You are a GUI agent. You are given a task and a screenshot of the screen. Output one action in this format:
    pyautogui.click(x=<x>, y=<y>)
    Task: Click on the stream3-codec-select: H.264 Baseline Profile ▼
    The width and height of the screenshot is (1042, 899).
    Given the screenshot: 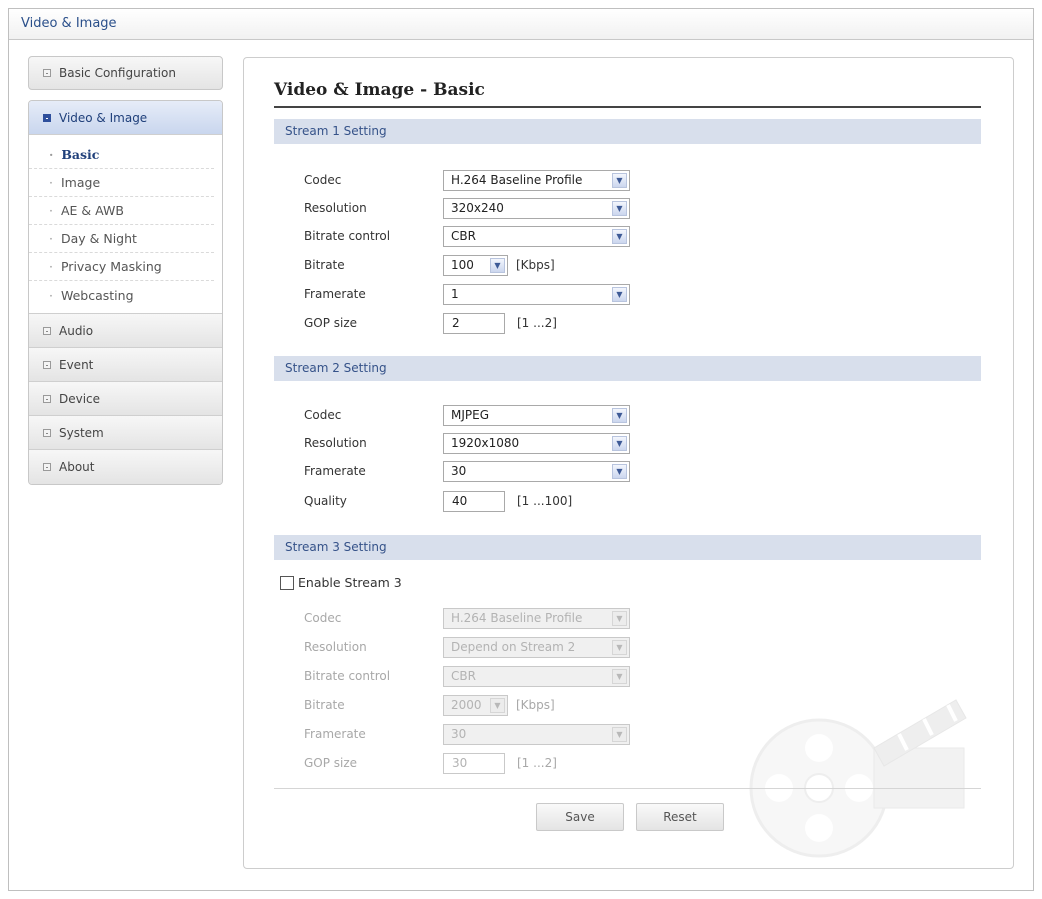 What is the action you would take?
    pyautogui.click(x=536, y=618)
    